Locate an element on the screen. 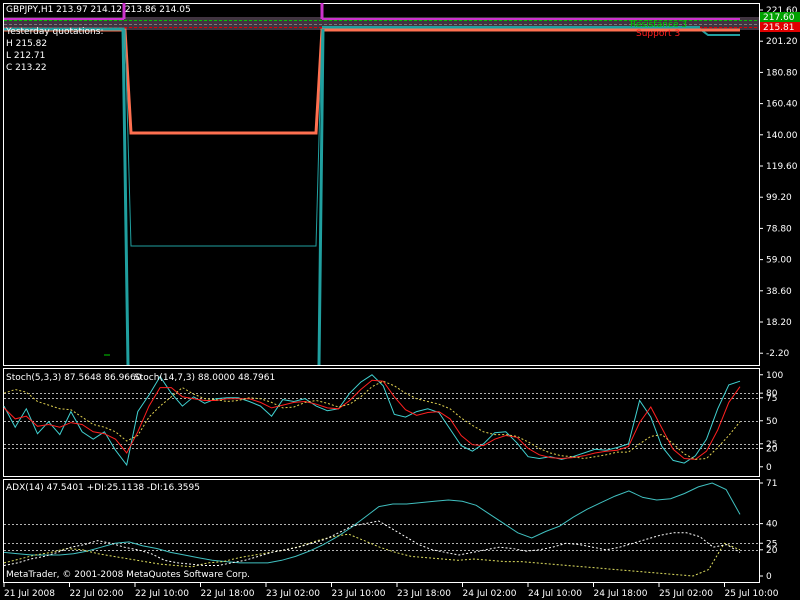  adx-level-lines is located at coordinates (381, 537).